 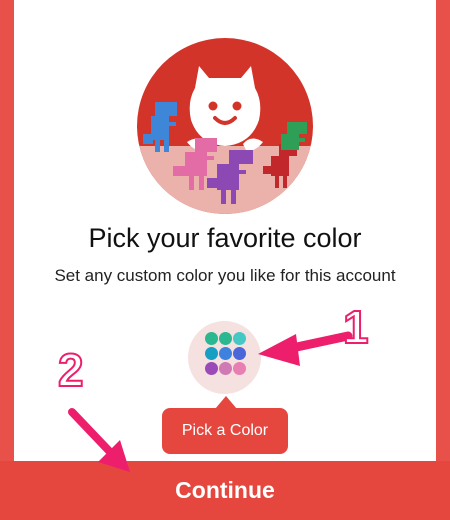 I want to click on page-title: Pick your favorite color, so click(x=225, y=238).